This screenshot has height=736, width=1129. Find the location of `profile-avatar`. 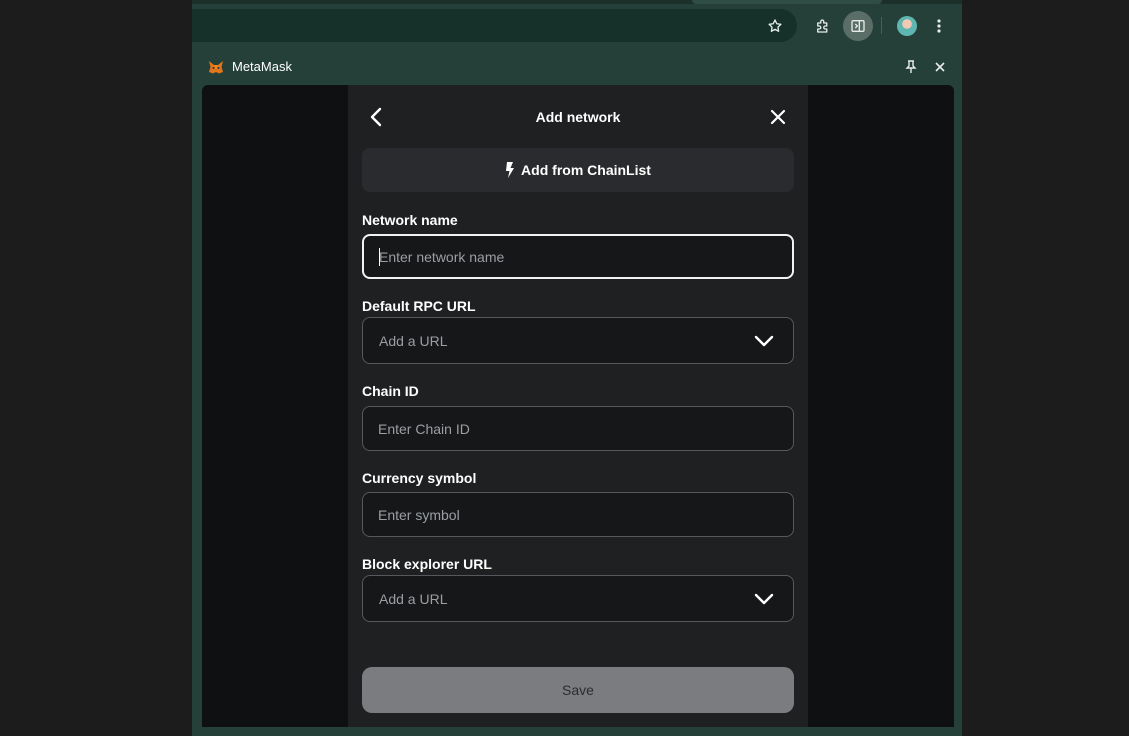

profile-avatar is located at coordinates (907, 26).